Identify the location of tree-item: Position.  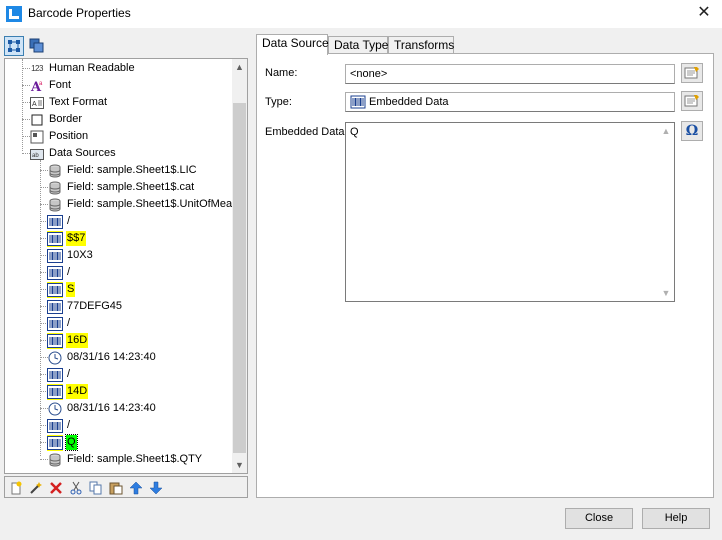
(59, 136).